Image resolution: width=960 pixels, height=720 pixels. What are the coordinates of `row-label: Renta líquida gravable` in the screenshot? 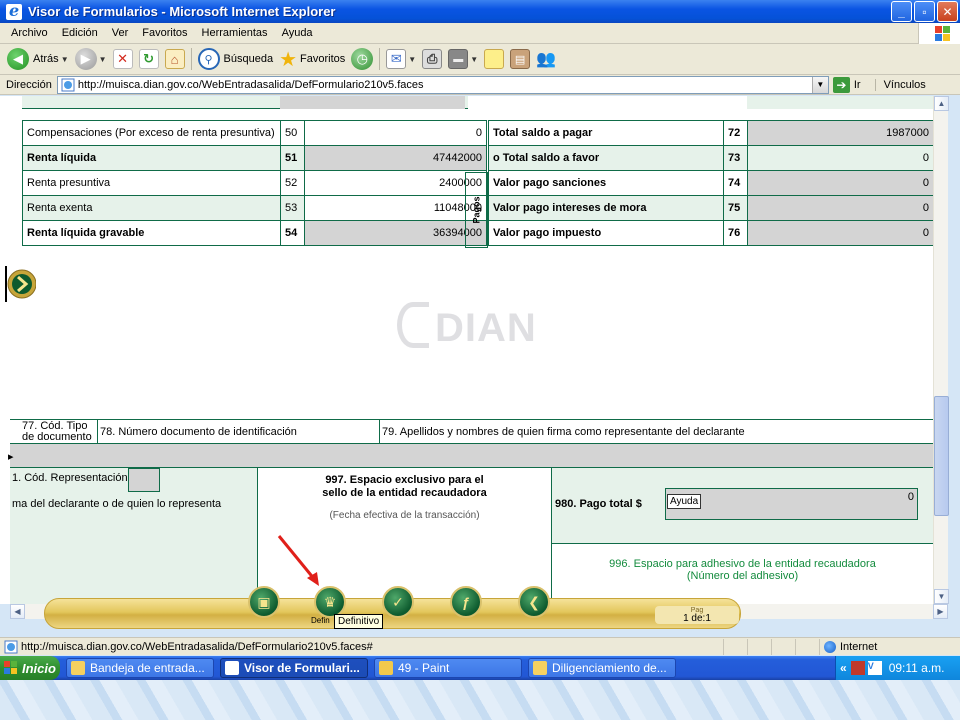 It's located at (151, 233).